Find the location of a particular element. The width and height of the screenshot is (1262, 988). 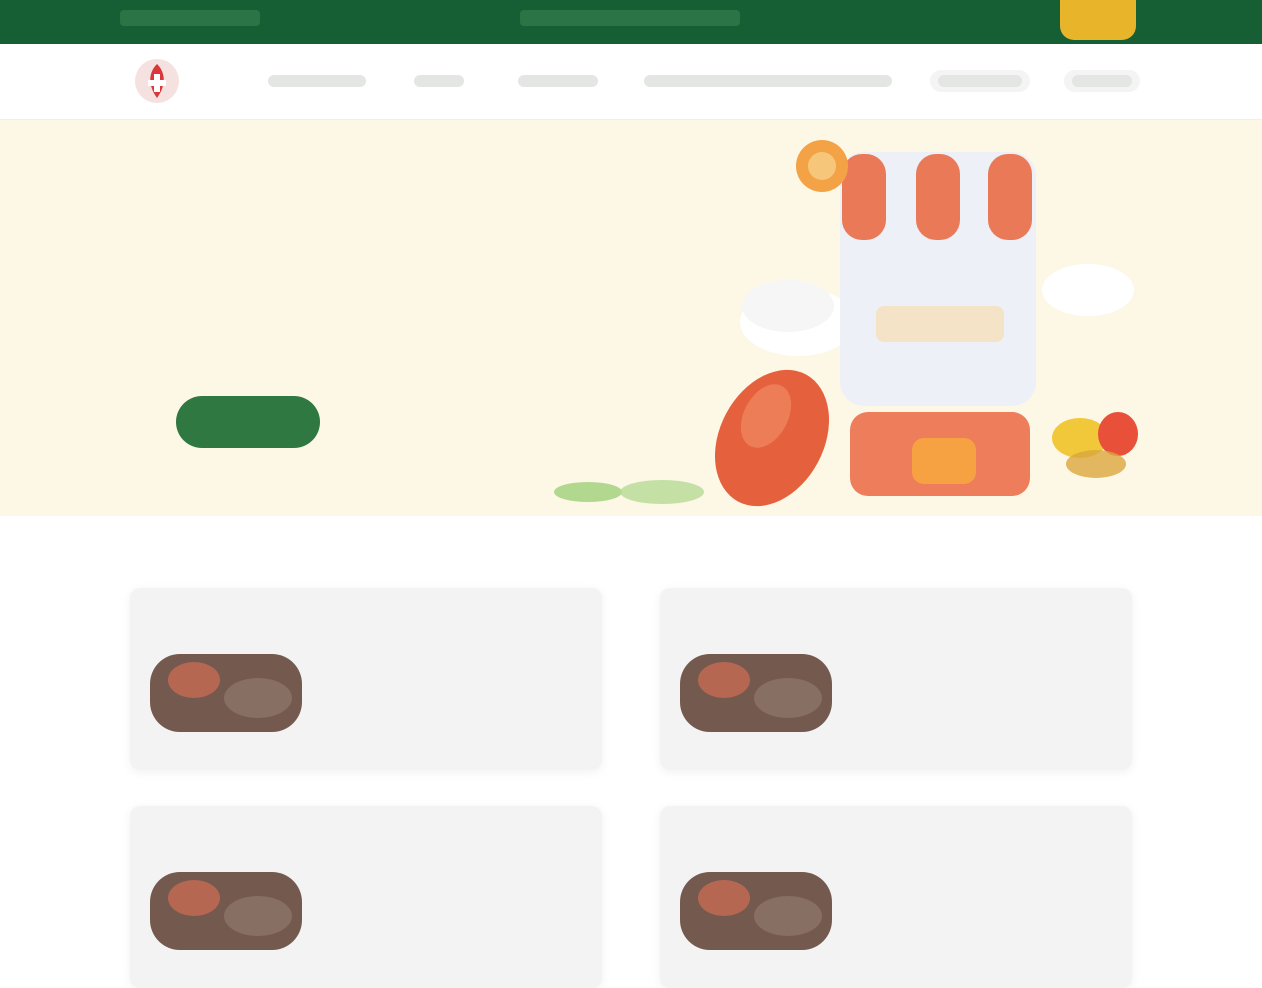

vitamin-bottle-icon is located at coordinates (938, 324).